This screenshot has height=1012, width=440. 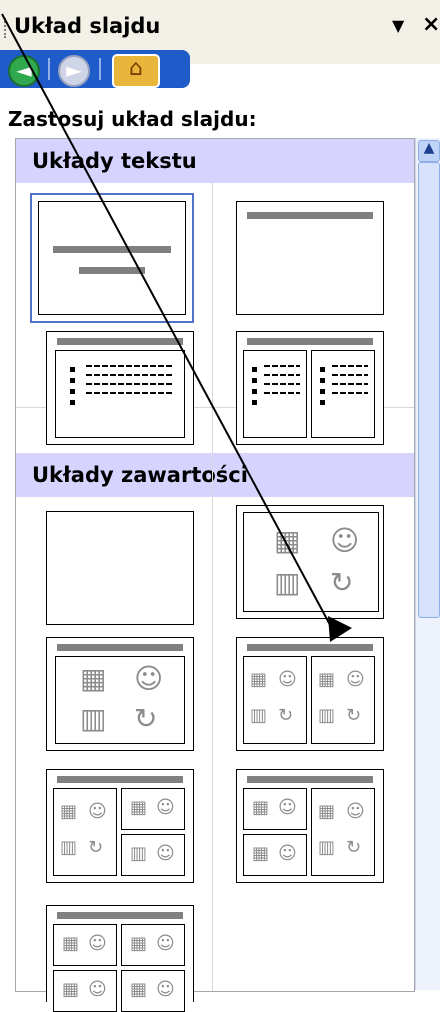 What do you see at coordinates (136, 68) in the screenshot?
I see `home-icon: ⌂` at bounding box center [136, 68].